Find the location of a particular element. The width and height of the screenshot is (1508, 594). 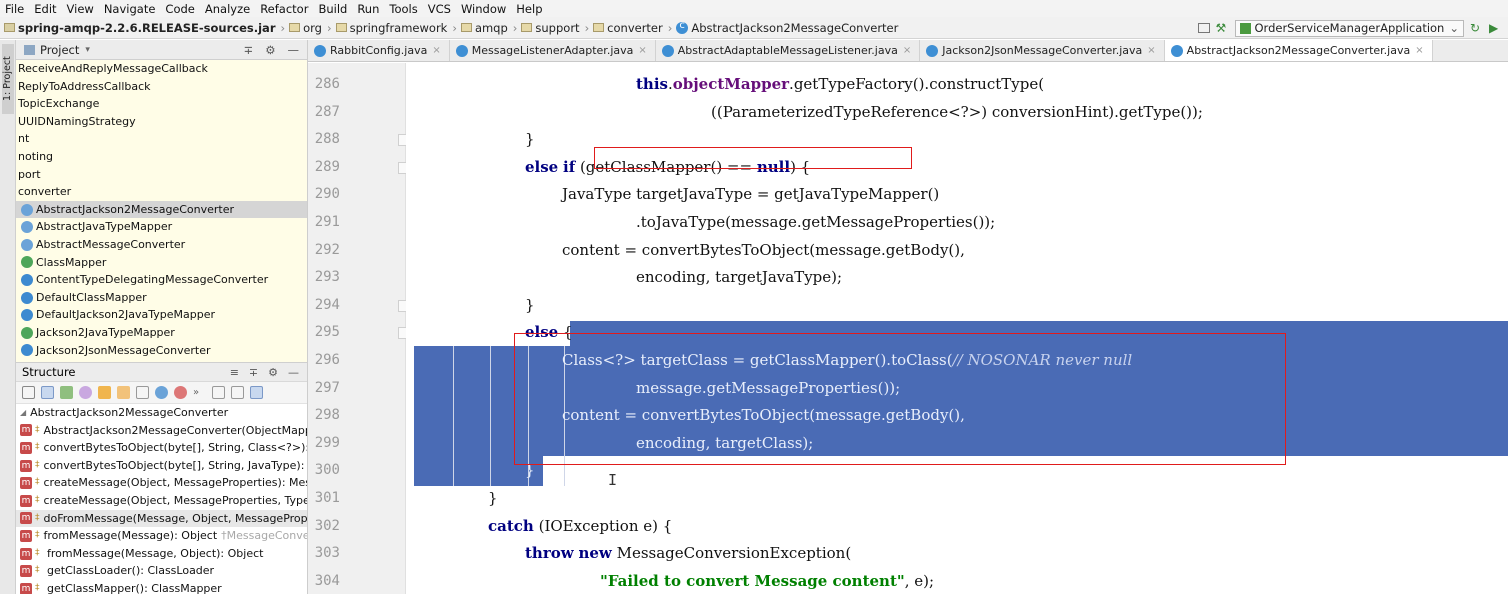

project-tree-item: Jackson2JsonMessageConverter is located at coordinates (161, 351).